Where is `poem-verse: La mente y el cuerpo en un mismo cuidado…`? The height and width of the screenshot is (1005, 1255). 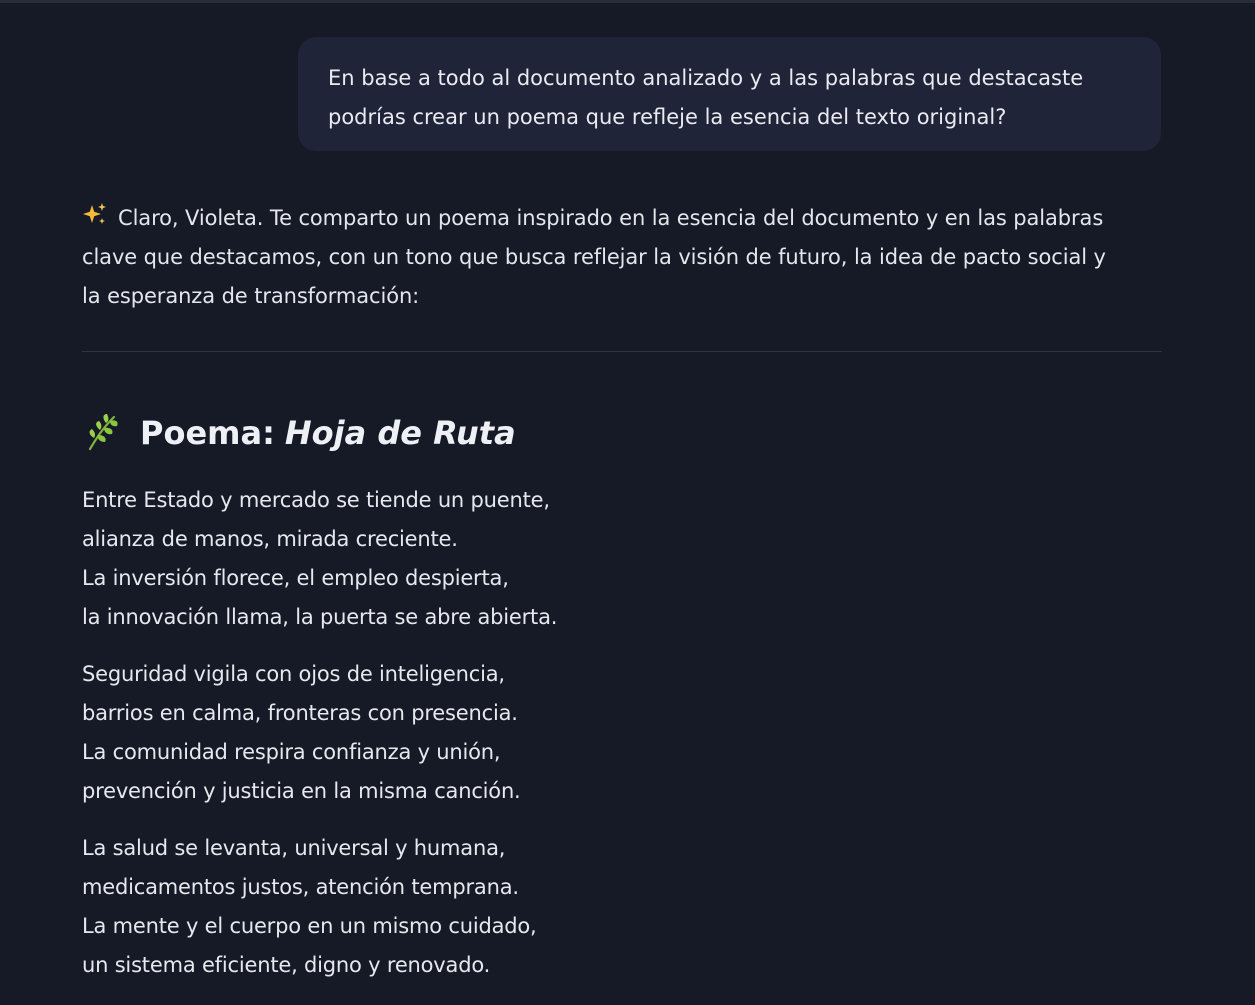 poem-verse: La mente y el cuerpo en un mismo cuidado… is located at coordinates (309, 926).